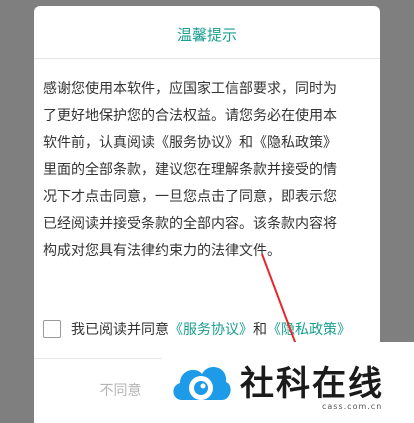  I want to click on agree-text: 我已阅读并同意《服务协议》和《隐私政策》, so click(211, 330).